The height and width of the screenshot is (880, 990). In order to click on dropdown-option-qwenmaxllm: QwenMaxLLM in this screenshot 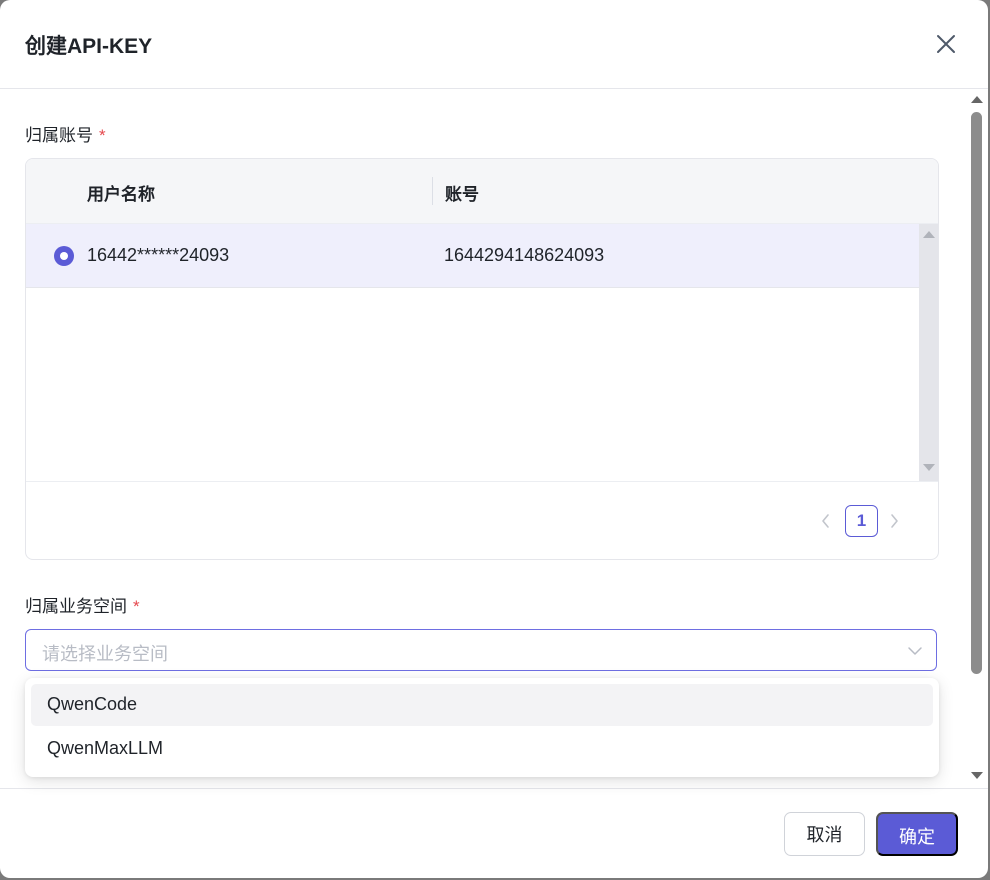, I will do `click(482, 749)`.